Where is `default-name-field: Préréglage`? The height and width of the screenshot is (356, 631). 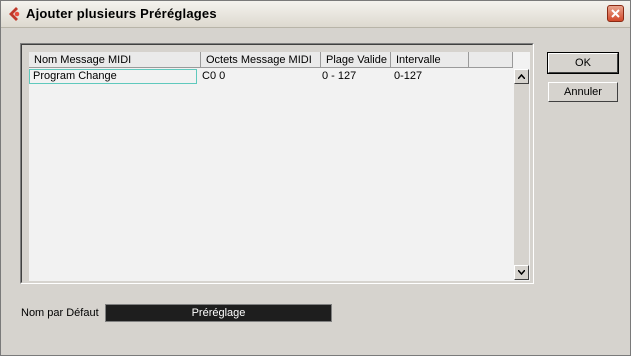
default-name-field: Préréglage is located at coordinates (218, 313).